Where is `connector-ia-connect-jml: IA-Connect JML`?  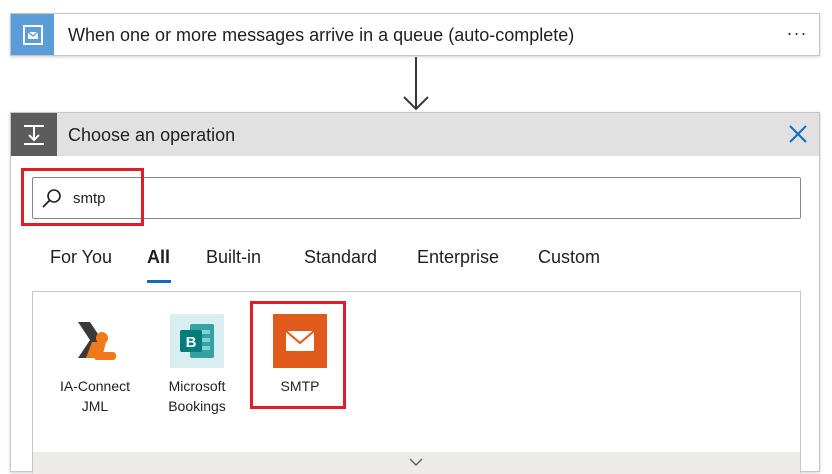 connector-ia-connect-jml: IA-Connect JML is located at coordinates (95, 369).